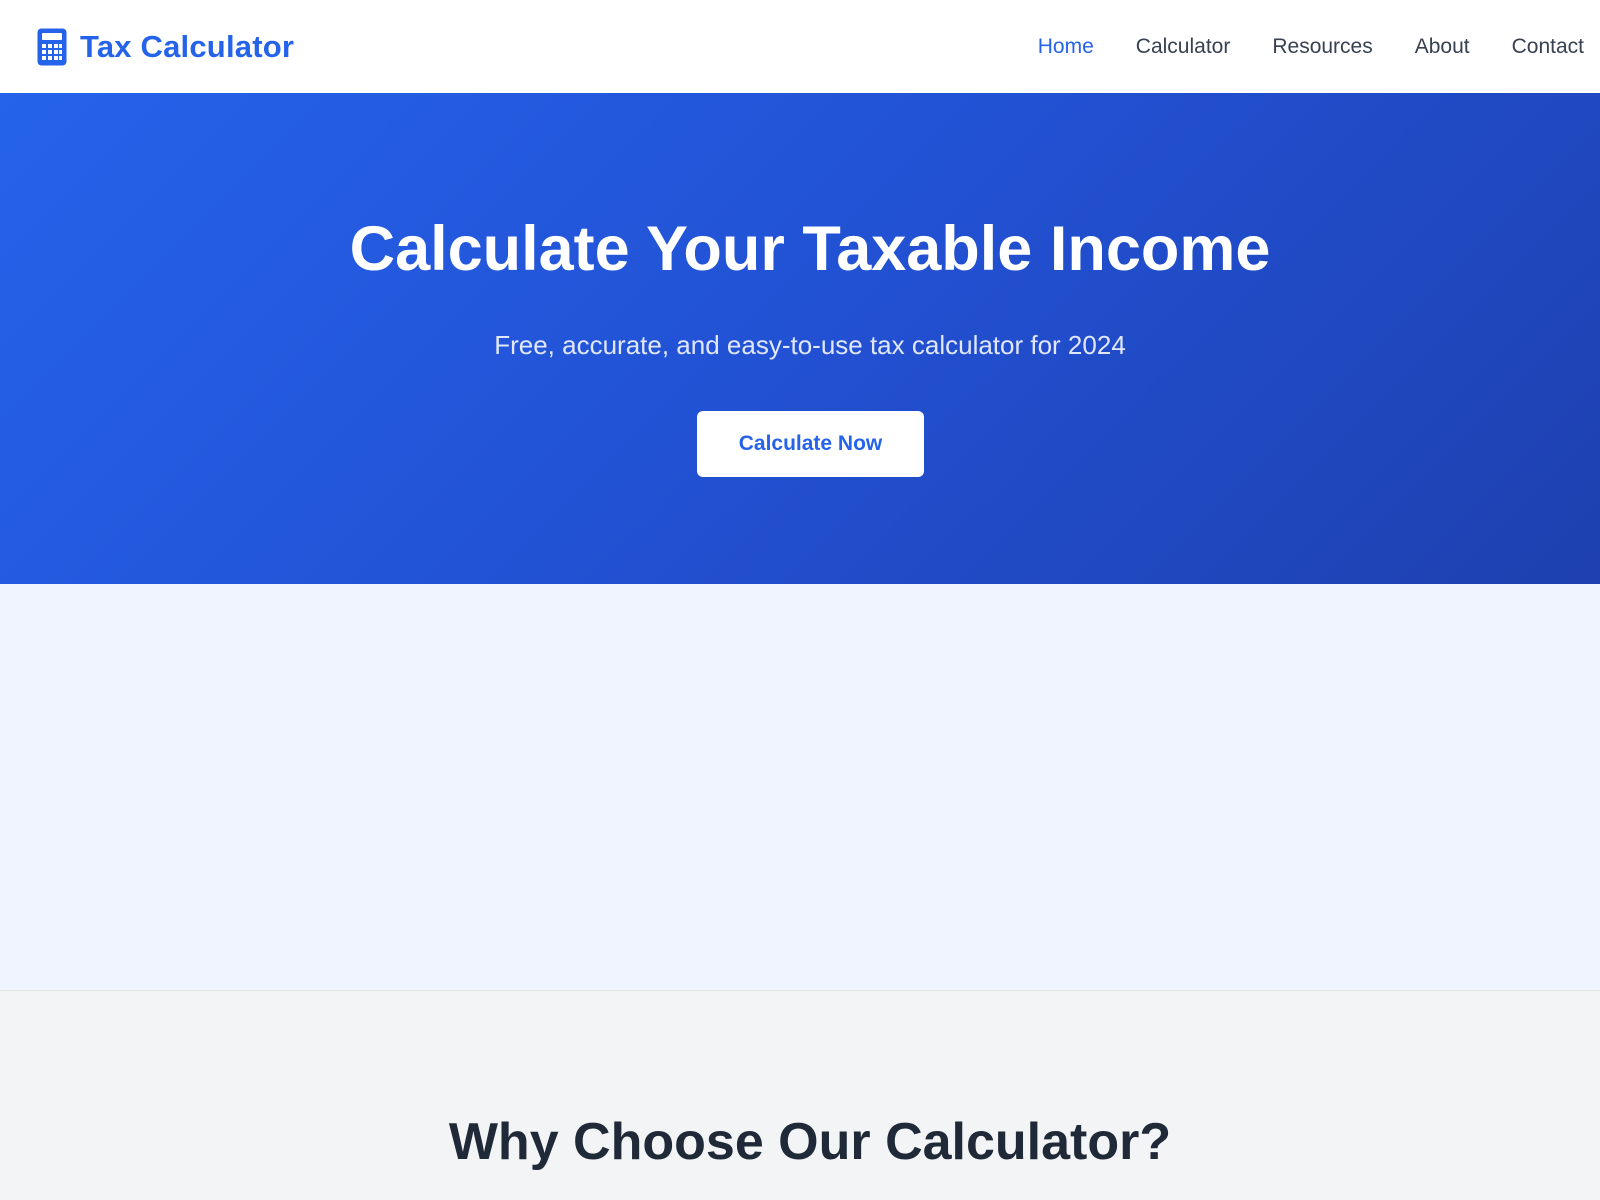 The image size is (1600, 1200). Describe the element at coordinates (810, 1142) in the screenshot. I see `features-title: Why Choose Our Calculator?` at that location.